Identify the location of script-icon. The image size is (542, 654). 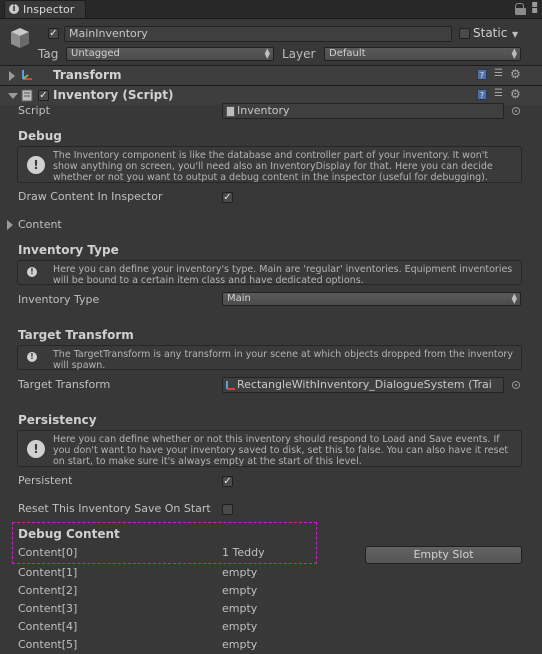
(27, 95).